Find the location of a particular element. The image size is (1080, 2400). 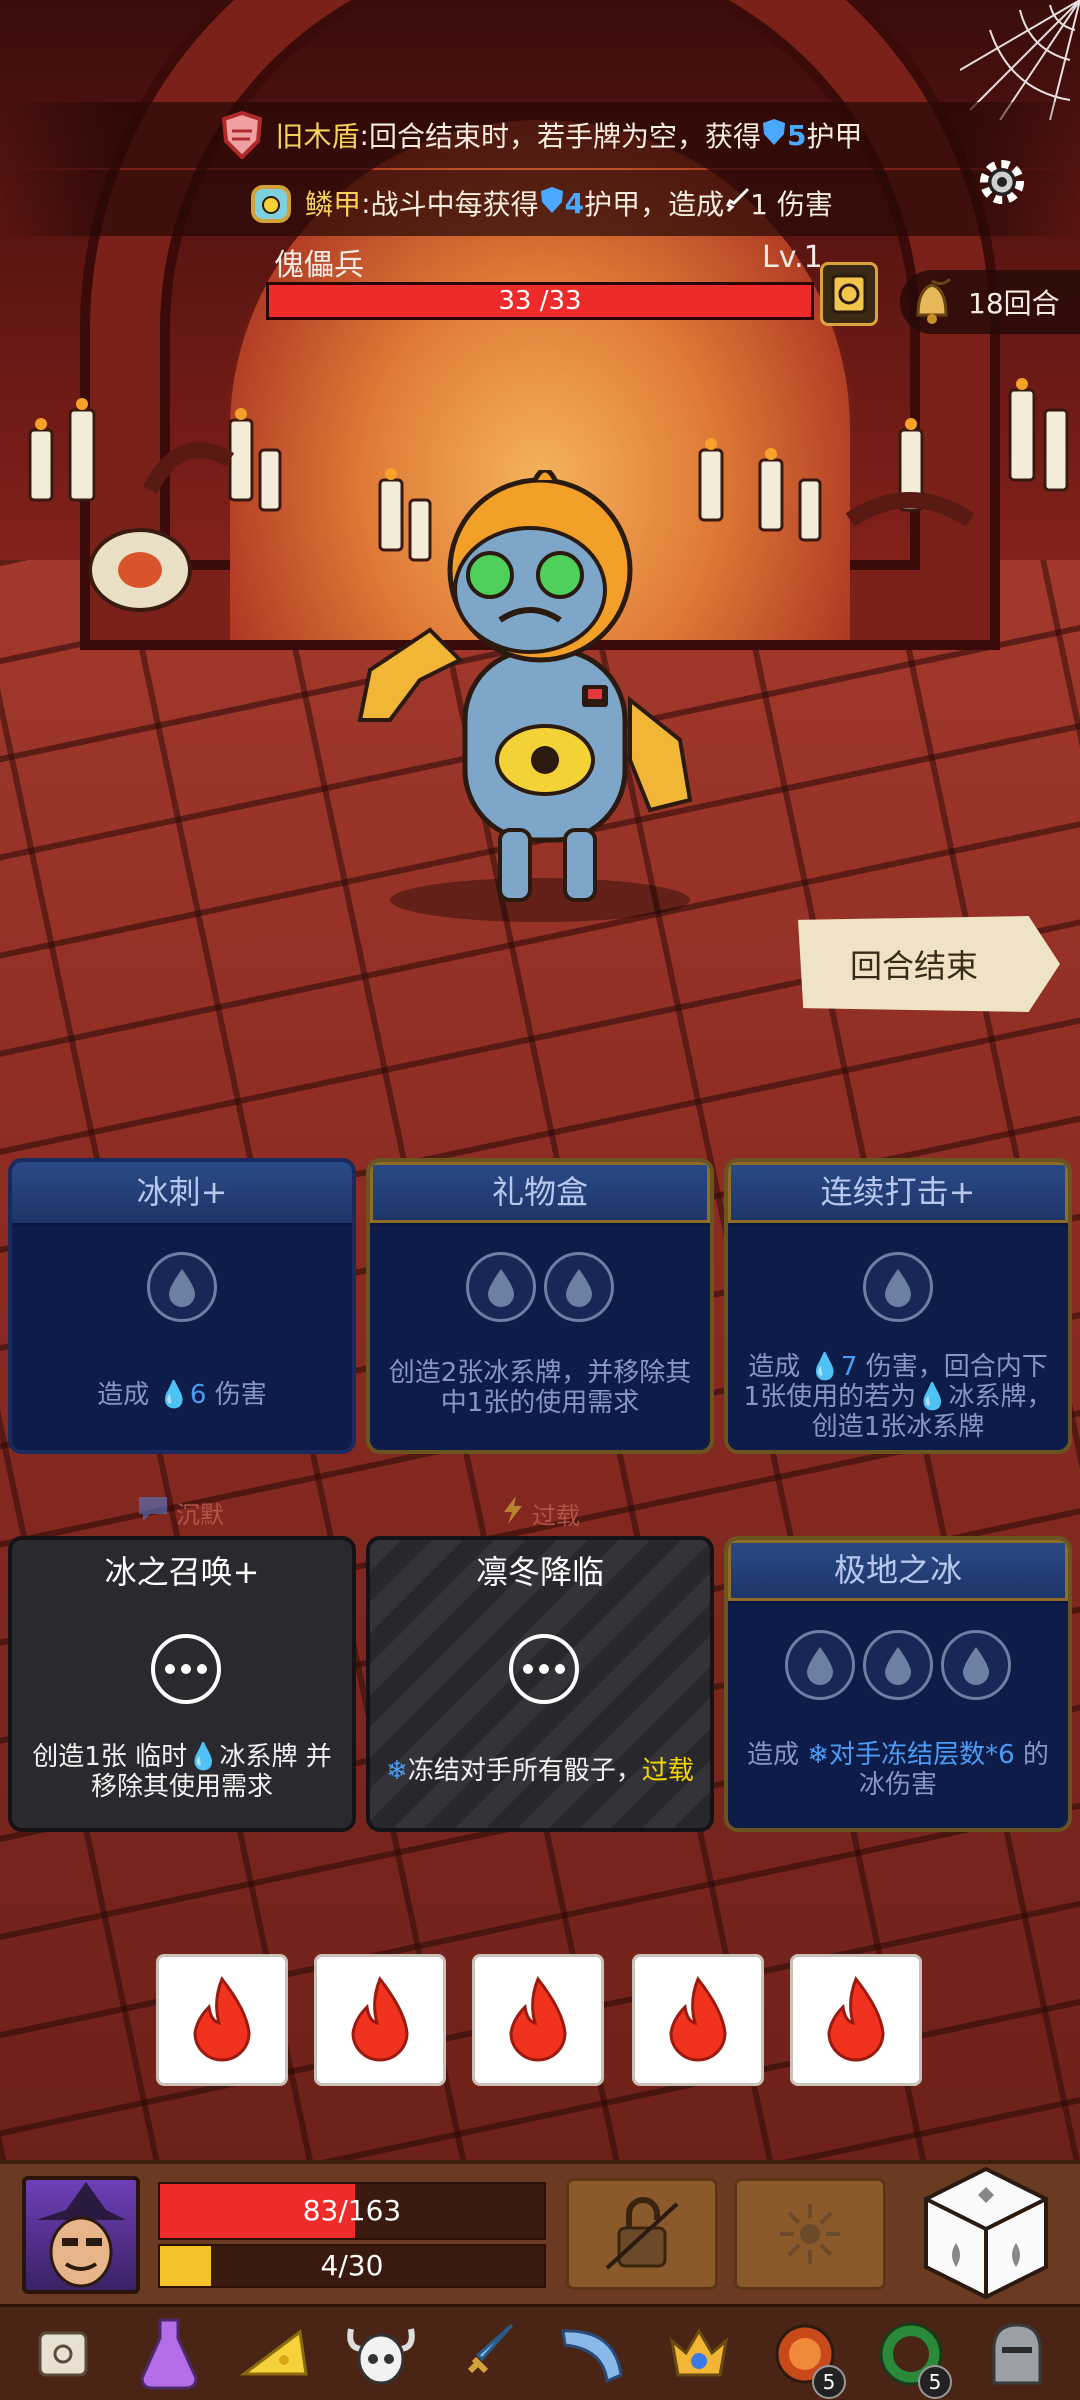

card-ice-spike-plus: 冰刺+ 造成 💧6 伤害 is located at coordinates (182, 1306).